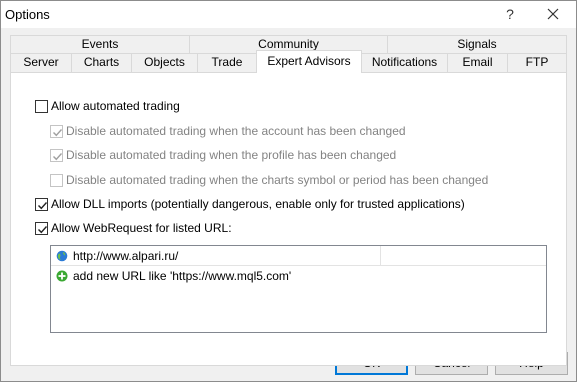 The image size is (577, 382). I want to click on checkbox-disable-on-symbol-change, so click(56, 180).